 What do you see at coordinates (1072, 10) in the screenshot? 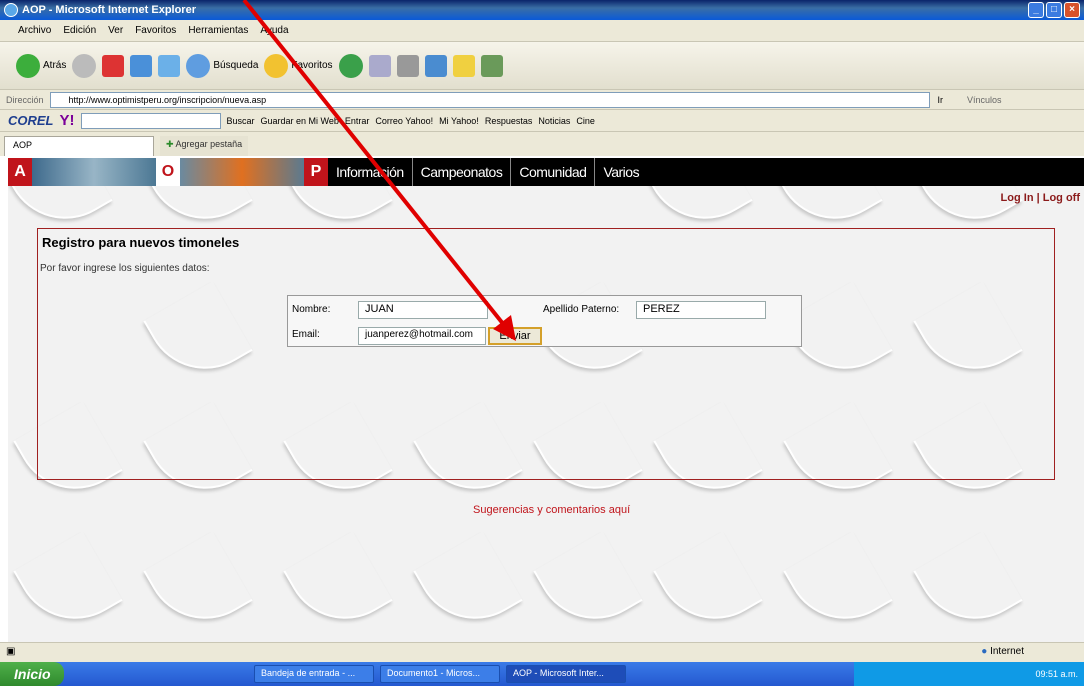
I see `close-button: ×` at bounding box center [1072, 10].